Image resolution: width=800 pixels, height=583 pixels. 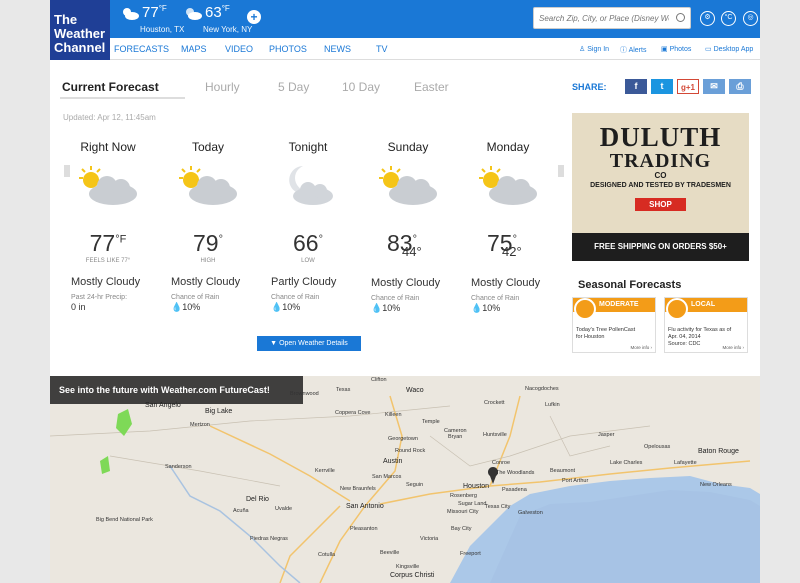 What do you see at coordinates (222, 87) in the screenshot?
I see `tab-hourly: Hourly` at bounding box center [222, 87].